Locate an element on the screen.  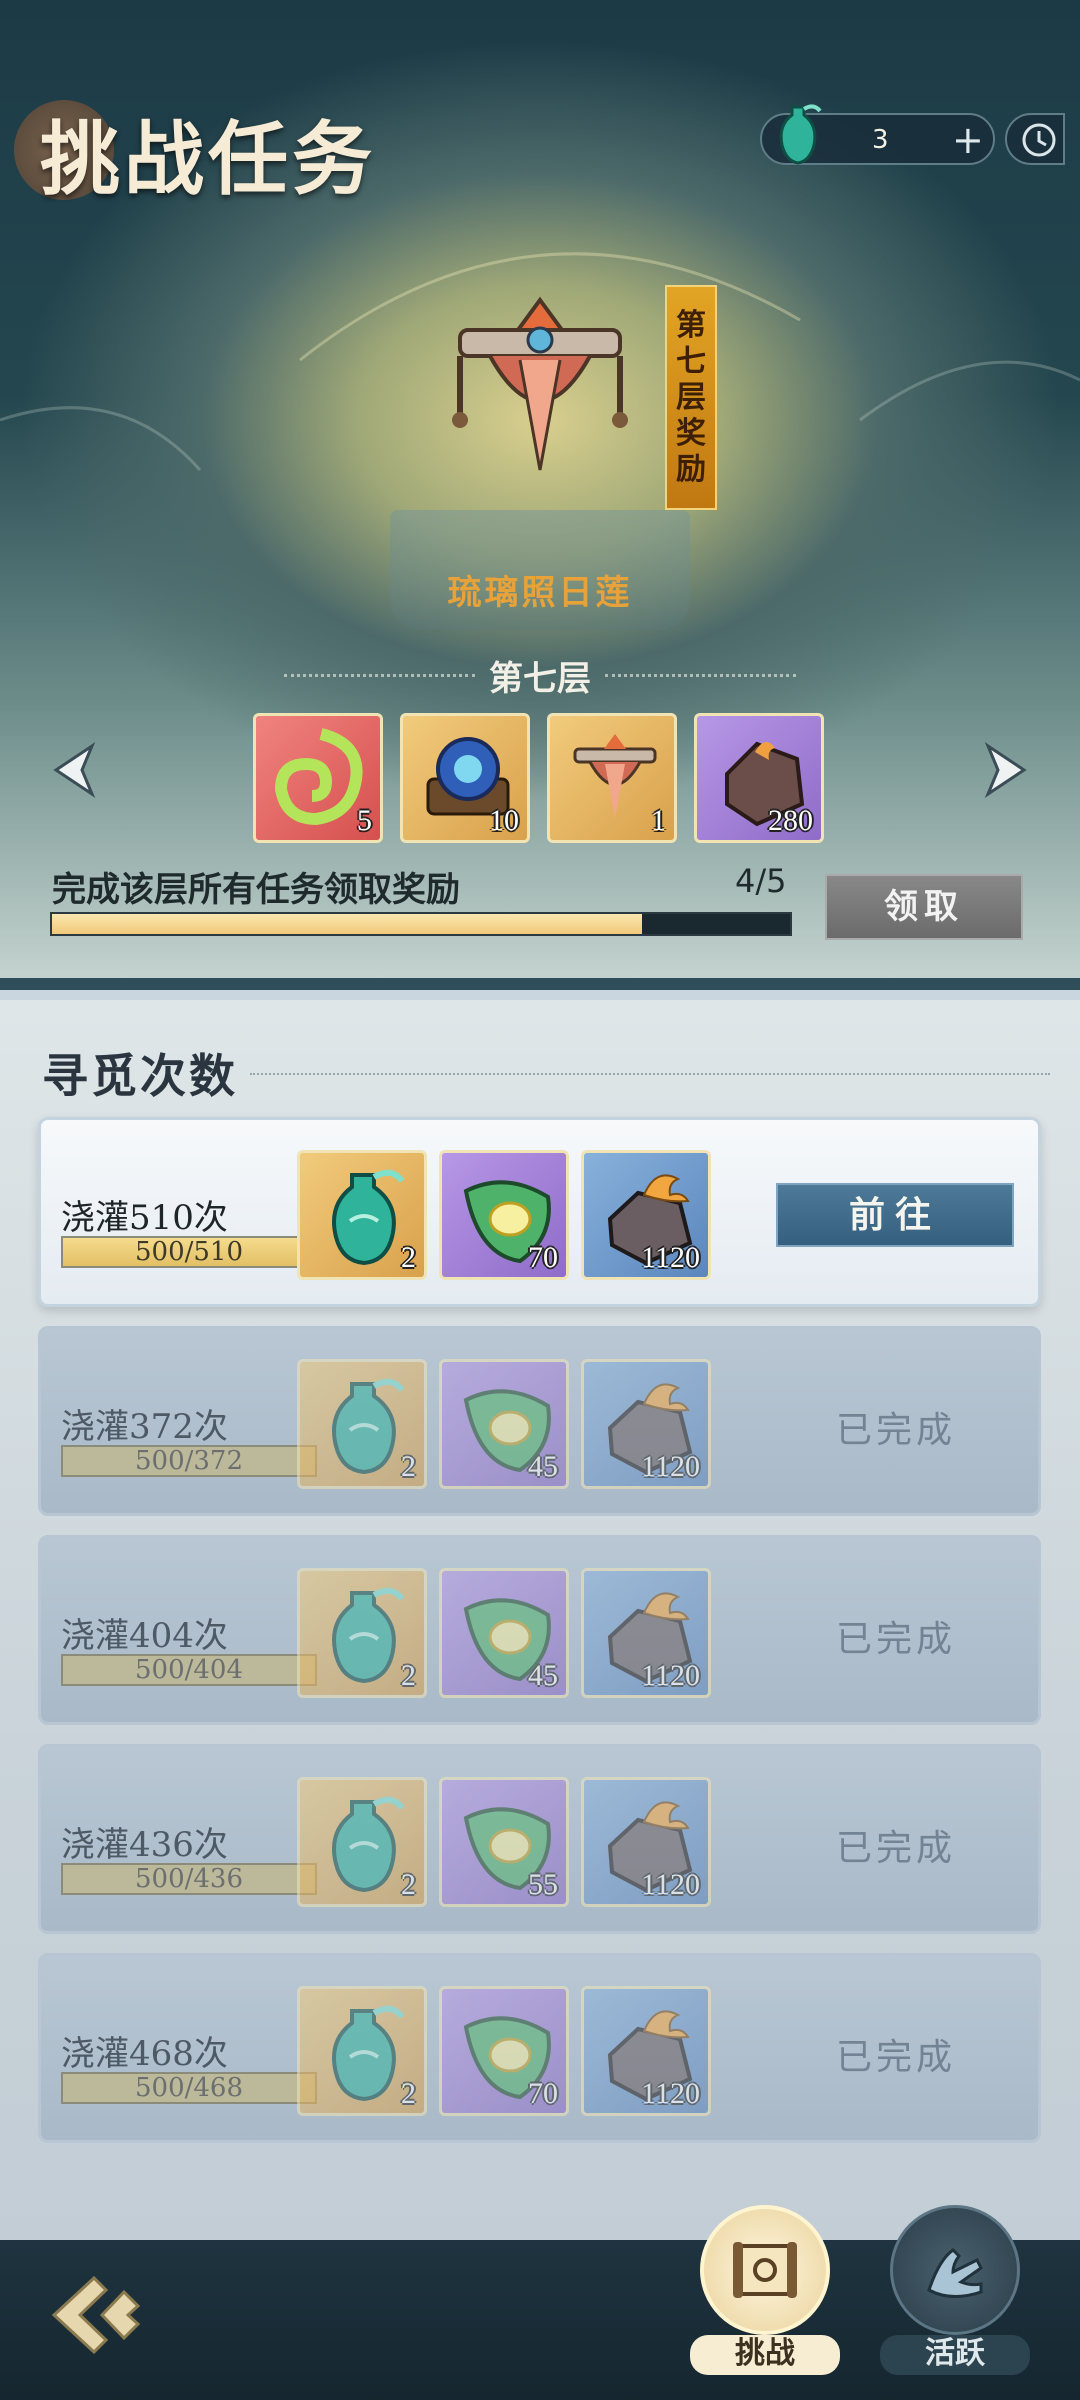
clock-icon is located at coordinates (1039, 140).